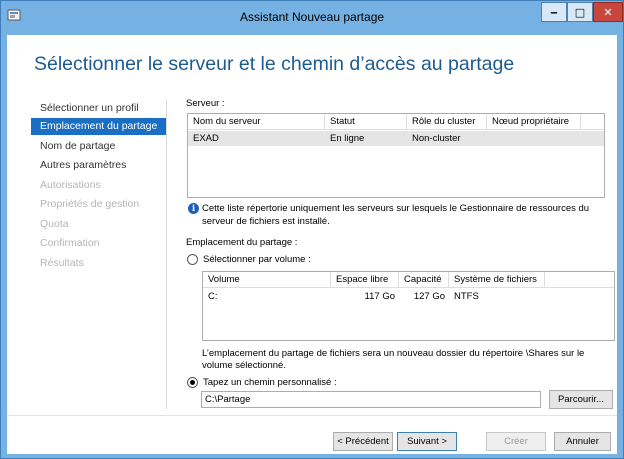 This screenshot has width=624, height=459. Describe the element at coordinates (266, 221) in the screenshot. I see `server-info-text-line2: serveur de fichiers est installé.` at that location.